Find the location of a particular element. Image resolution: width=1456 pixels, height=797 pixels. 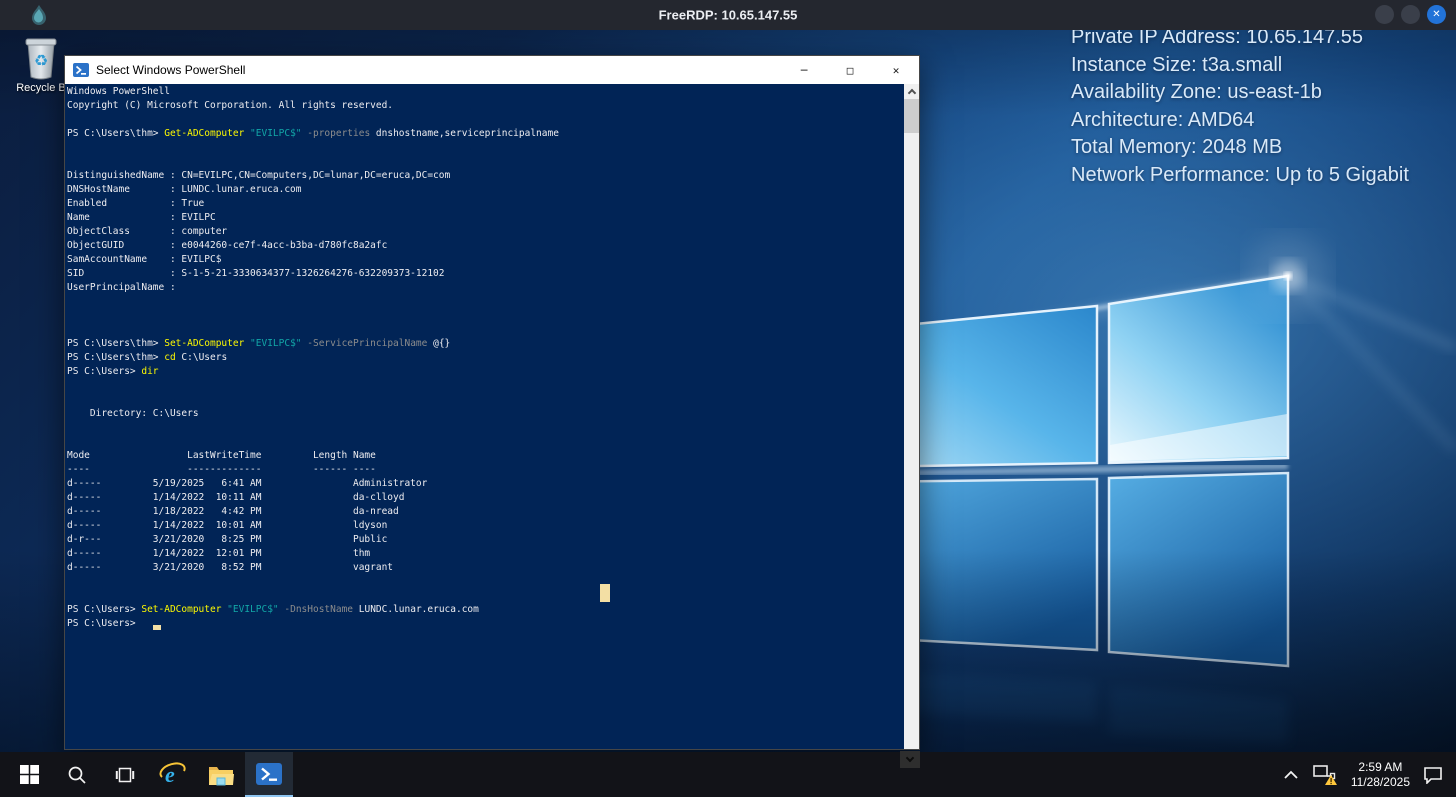

terminal-line: d----- 1/14/2022 12:01 PM thm is located at coordinates (219, 553).